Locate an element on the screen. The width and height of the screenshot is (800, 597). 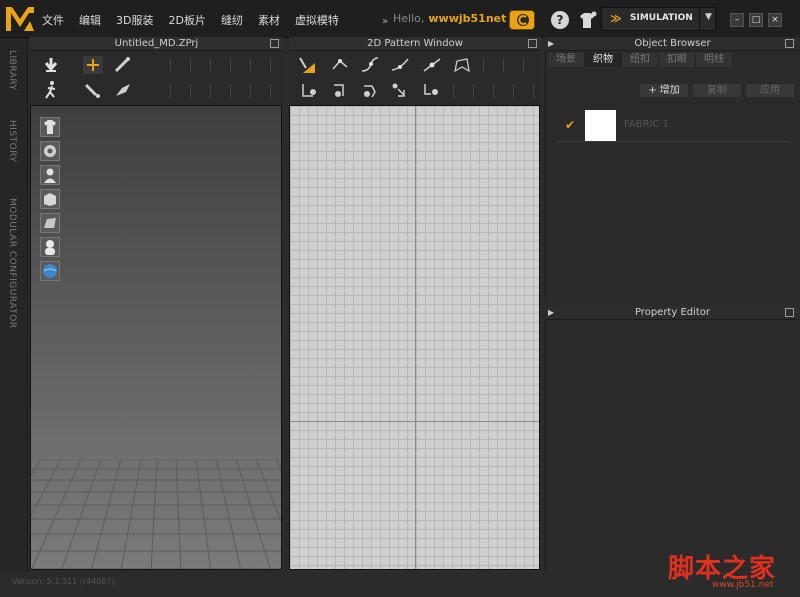
fabric-swatch is located at coordinates (600, 125).